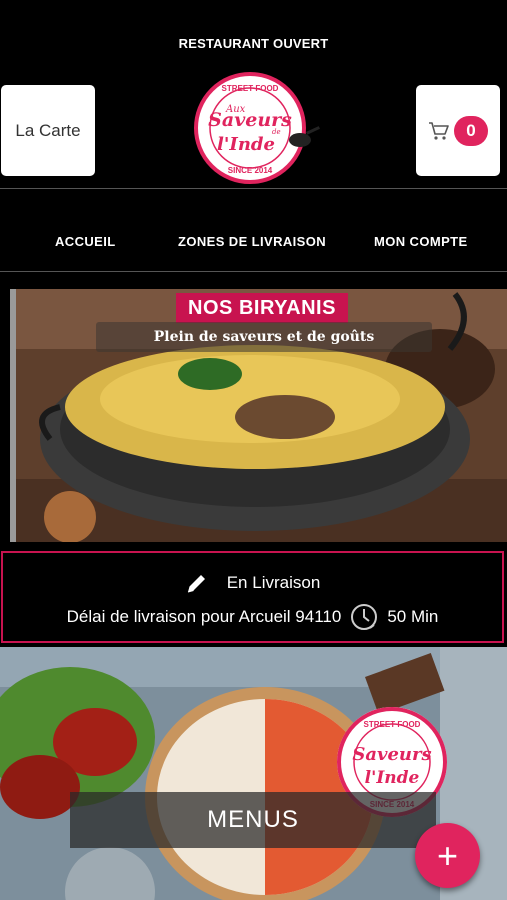 This screenshot has height=900, width=507. What do you see at coordinates (250, 170) in the screenshot?
I see `logo-bottom-text: SINCE 2014` at bounding box center [250, 170].